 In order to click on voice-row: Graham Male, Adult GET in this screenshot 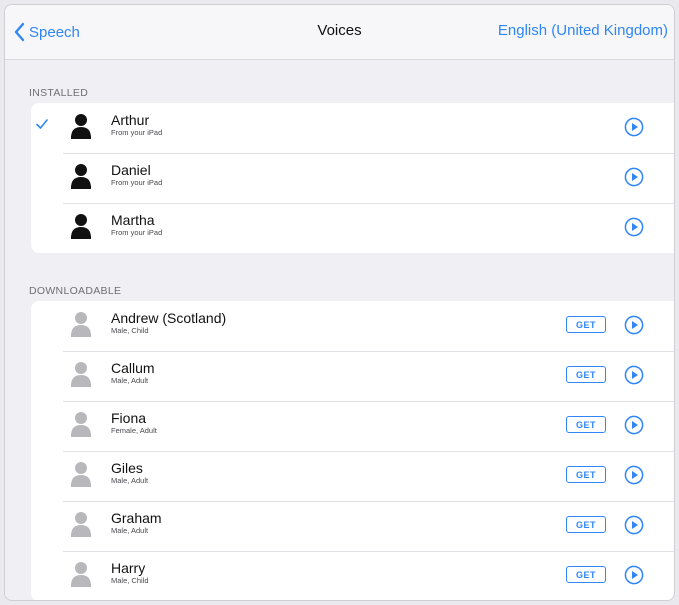, I will do `click(352, 526)`.